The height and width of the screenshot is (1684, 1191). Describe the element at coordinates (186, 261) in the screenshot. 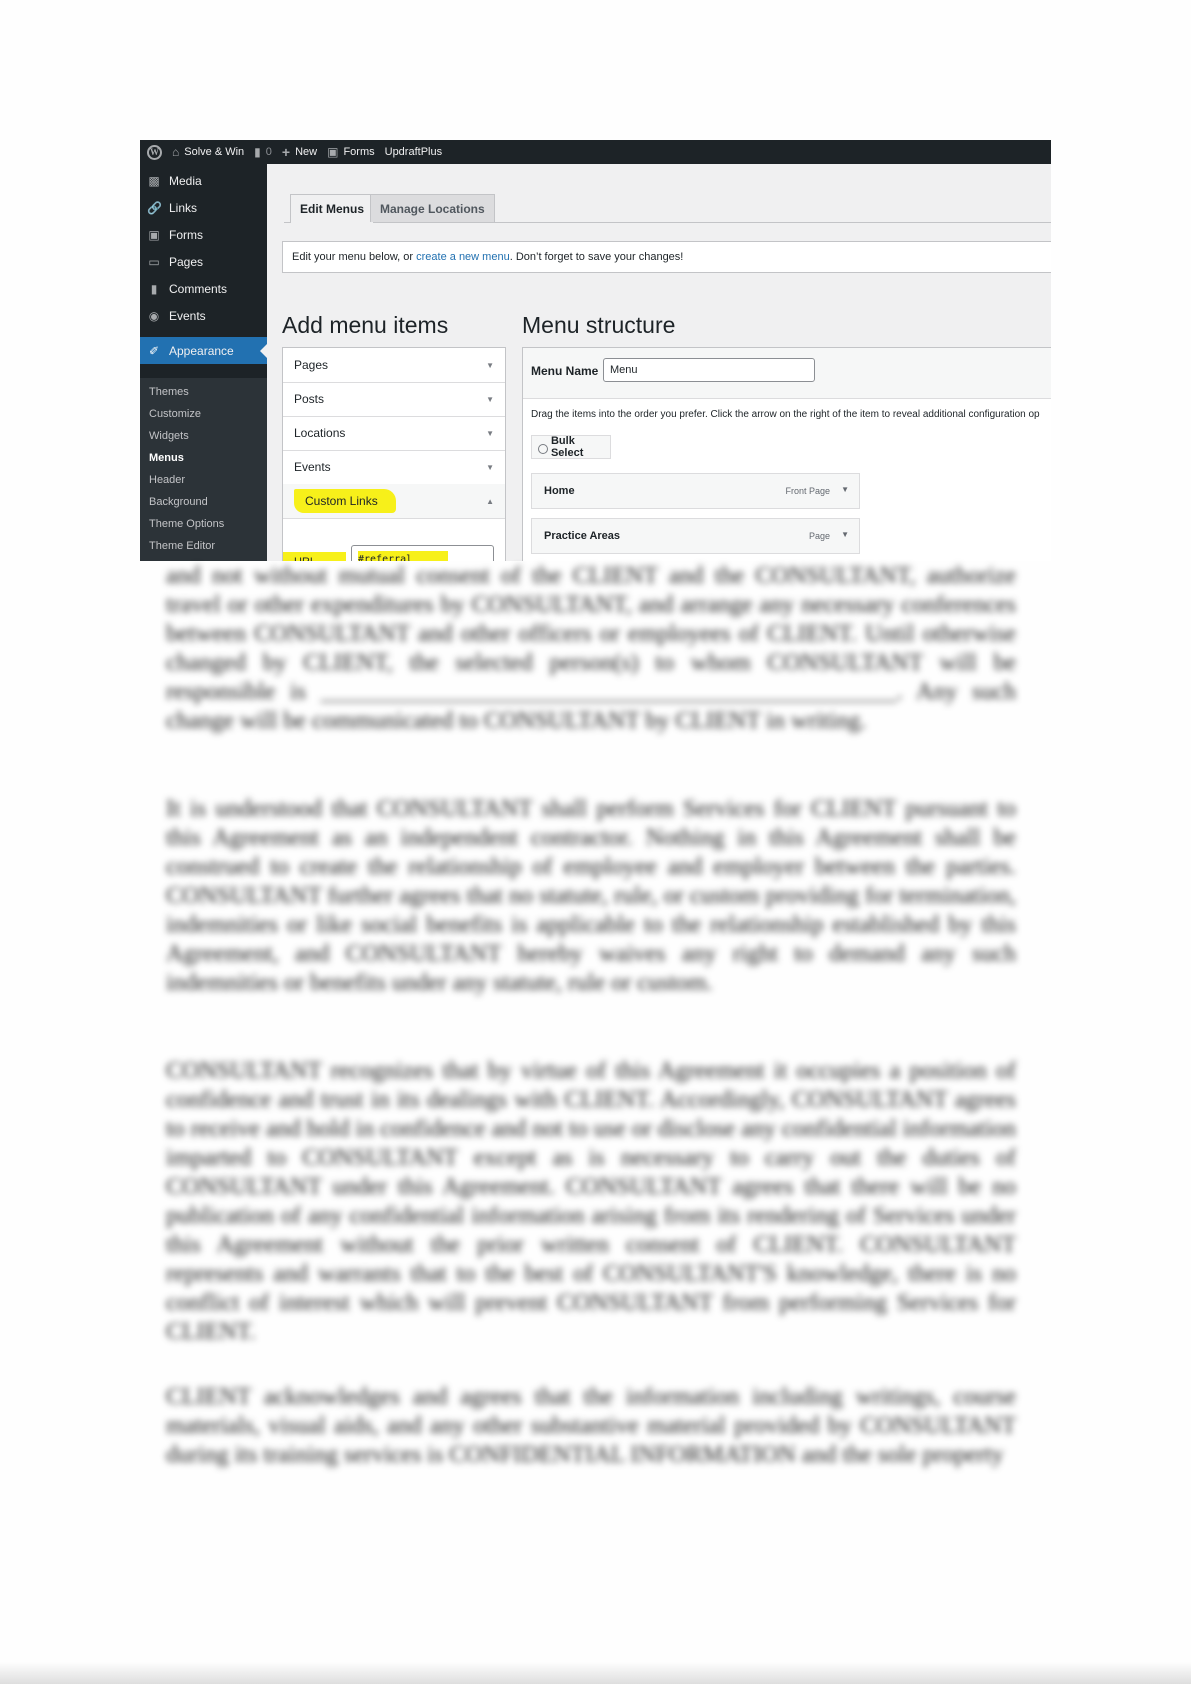

I see `sidebar-item-label: Pages` at that location.